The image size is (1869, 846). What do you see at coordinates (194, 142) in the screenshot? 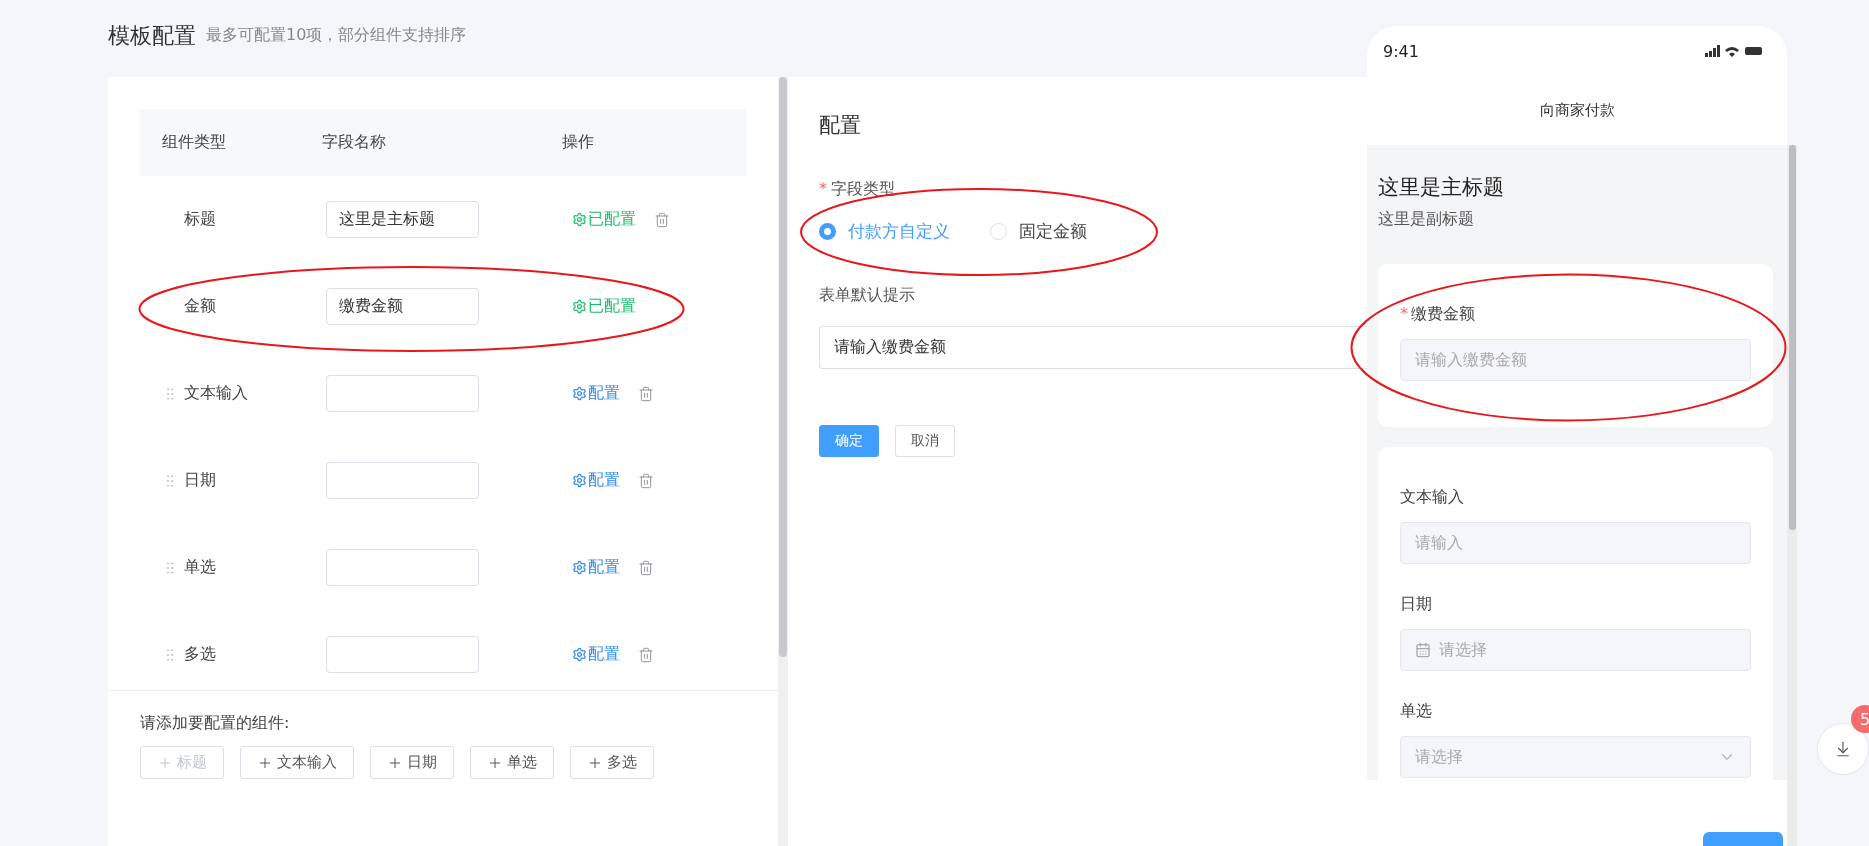
I see `column-header: 组件类型` at bounding box center [194, 142].